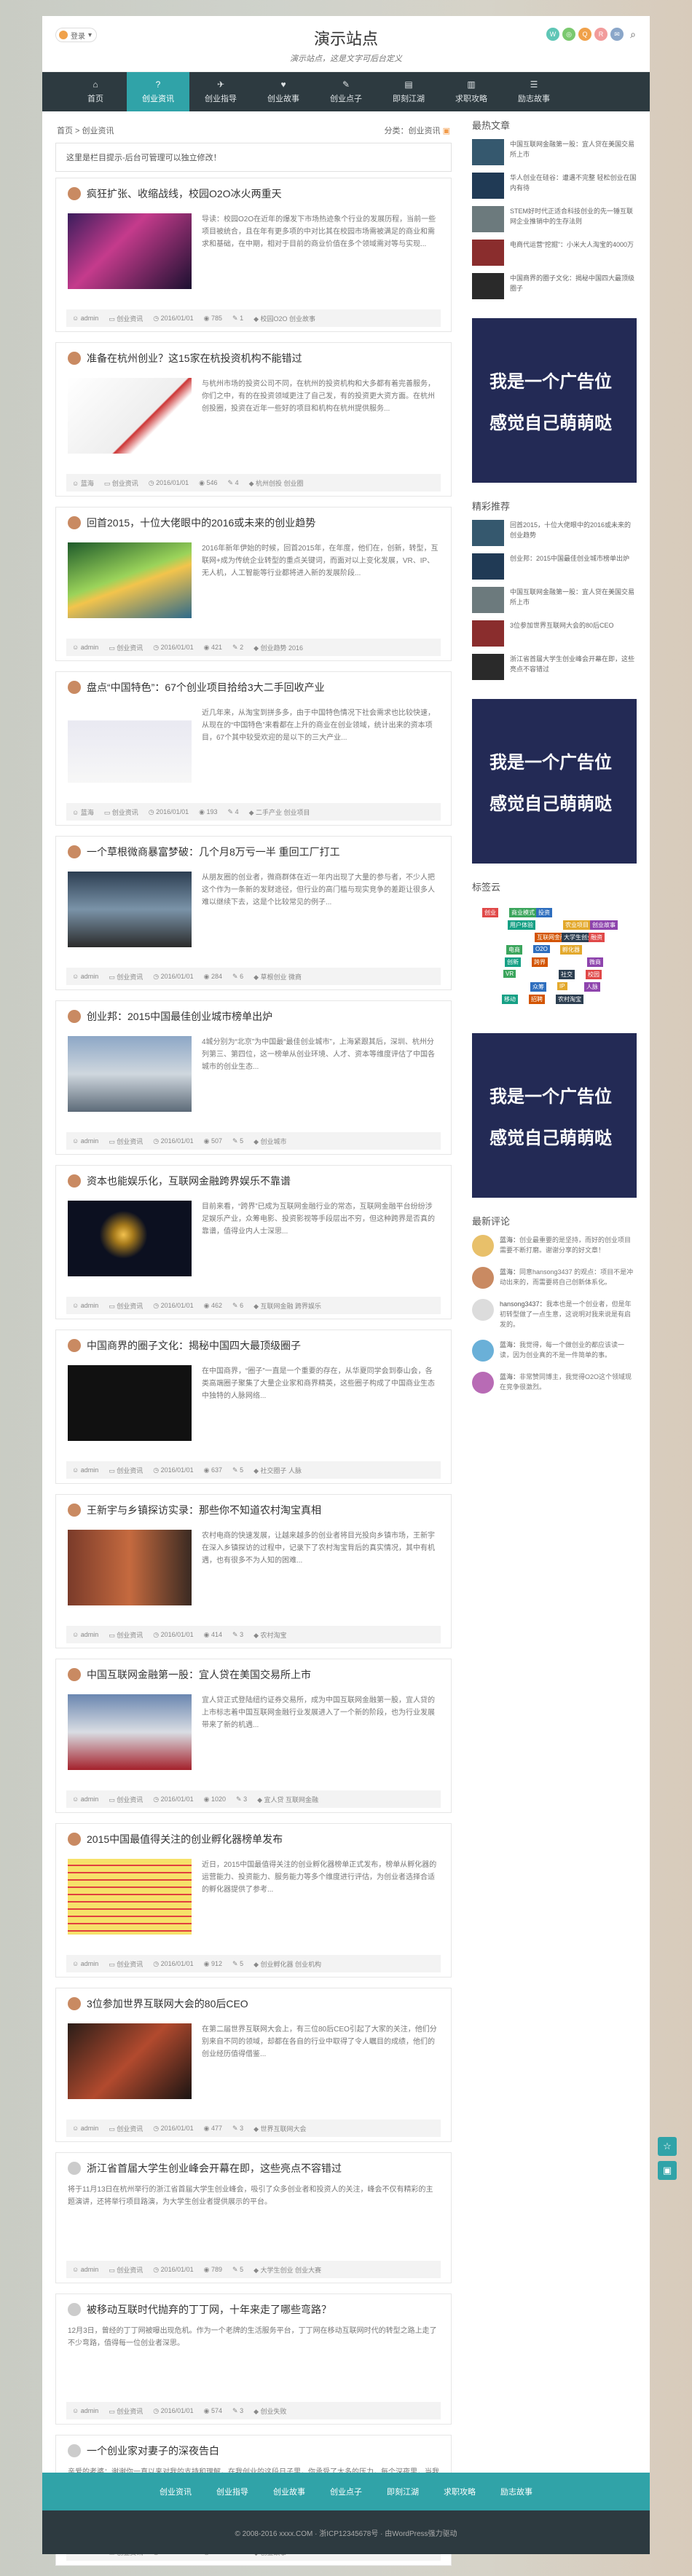 The height and width of the screenshot is (2576, 692). Describe the element at coordinates (523, 913) in the screenshot. I see `tag-1: 商业模式` at that location.